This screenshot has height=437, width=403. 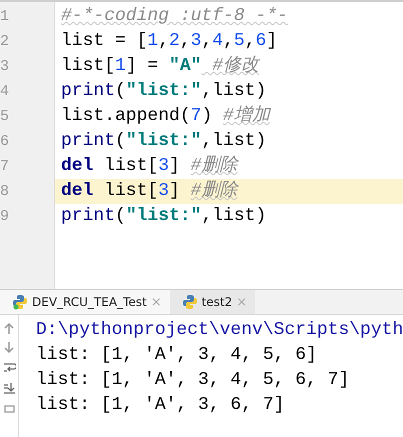 What do you see at coordinates (9, 387) in the screenshot?
I see `scroll-to-end-icon` at bounding box center [9, 387].